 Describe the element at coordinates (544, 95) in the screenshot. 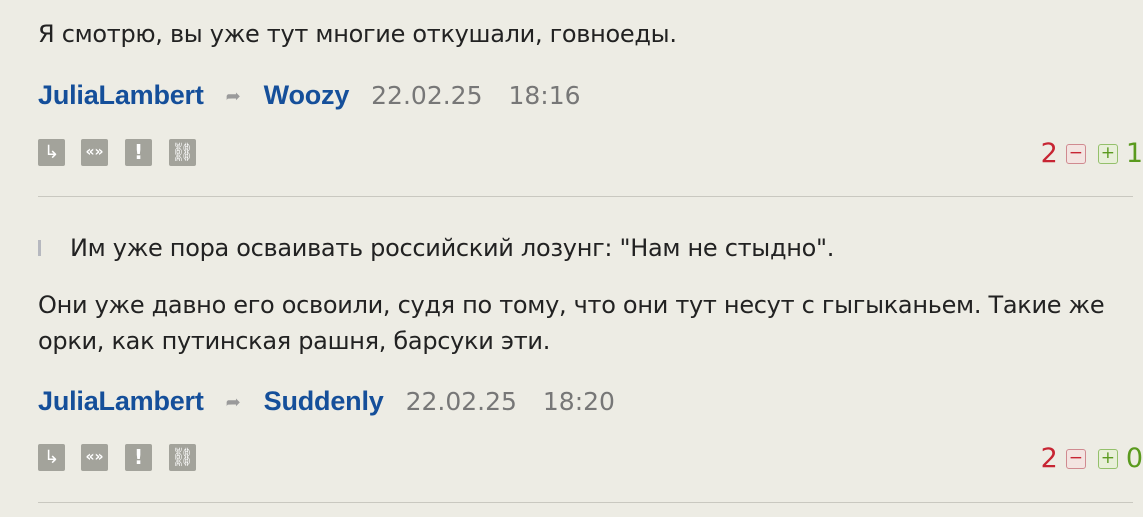

I see `comment-time: 18:16` at that location.